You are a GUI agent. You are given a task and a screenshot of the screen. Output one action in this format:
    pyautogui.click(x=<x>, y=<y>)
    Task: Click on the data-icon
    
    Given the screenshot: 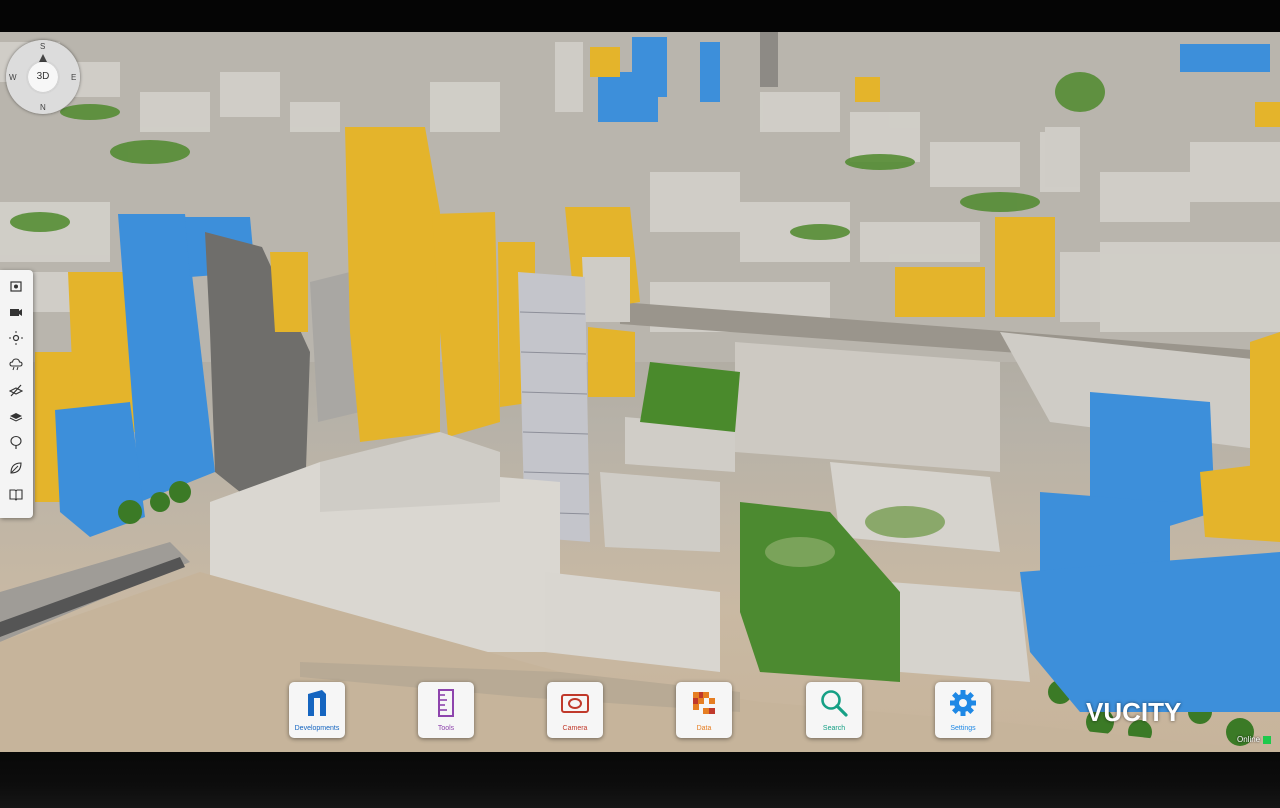 What is the action you would take?
    pyautogui.click(x=704, y=703)
    